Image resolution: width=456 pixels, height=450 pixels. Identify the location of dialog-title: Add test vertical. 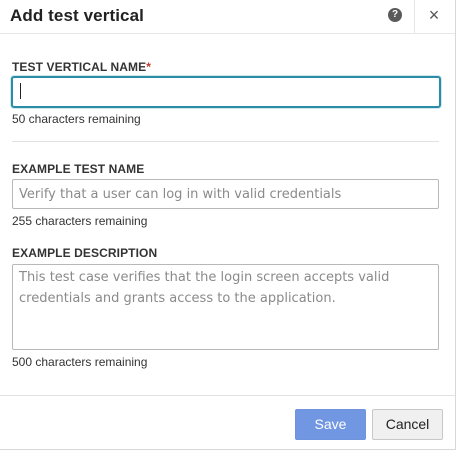
(77, 15).